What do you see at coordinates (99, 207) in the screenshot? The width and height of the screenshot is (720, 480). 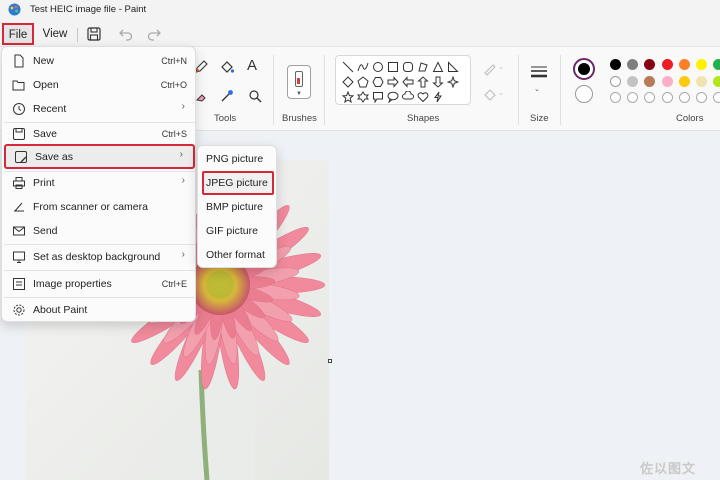 I see `menu-item-from-scanner: From scanner or camera` at bounding box center [99, 207].